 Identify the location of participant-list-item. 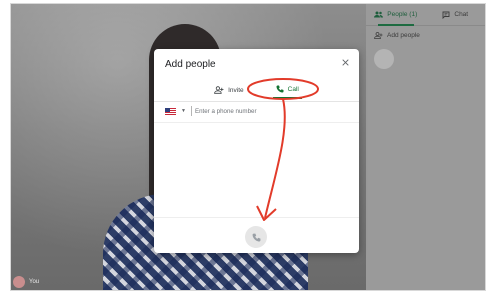
(425, 59).